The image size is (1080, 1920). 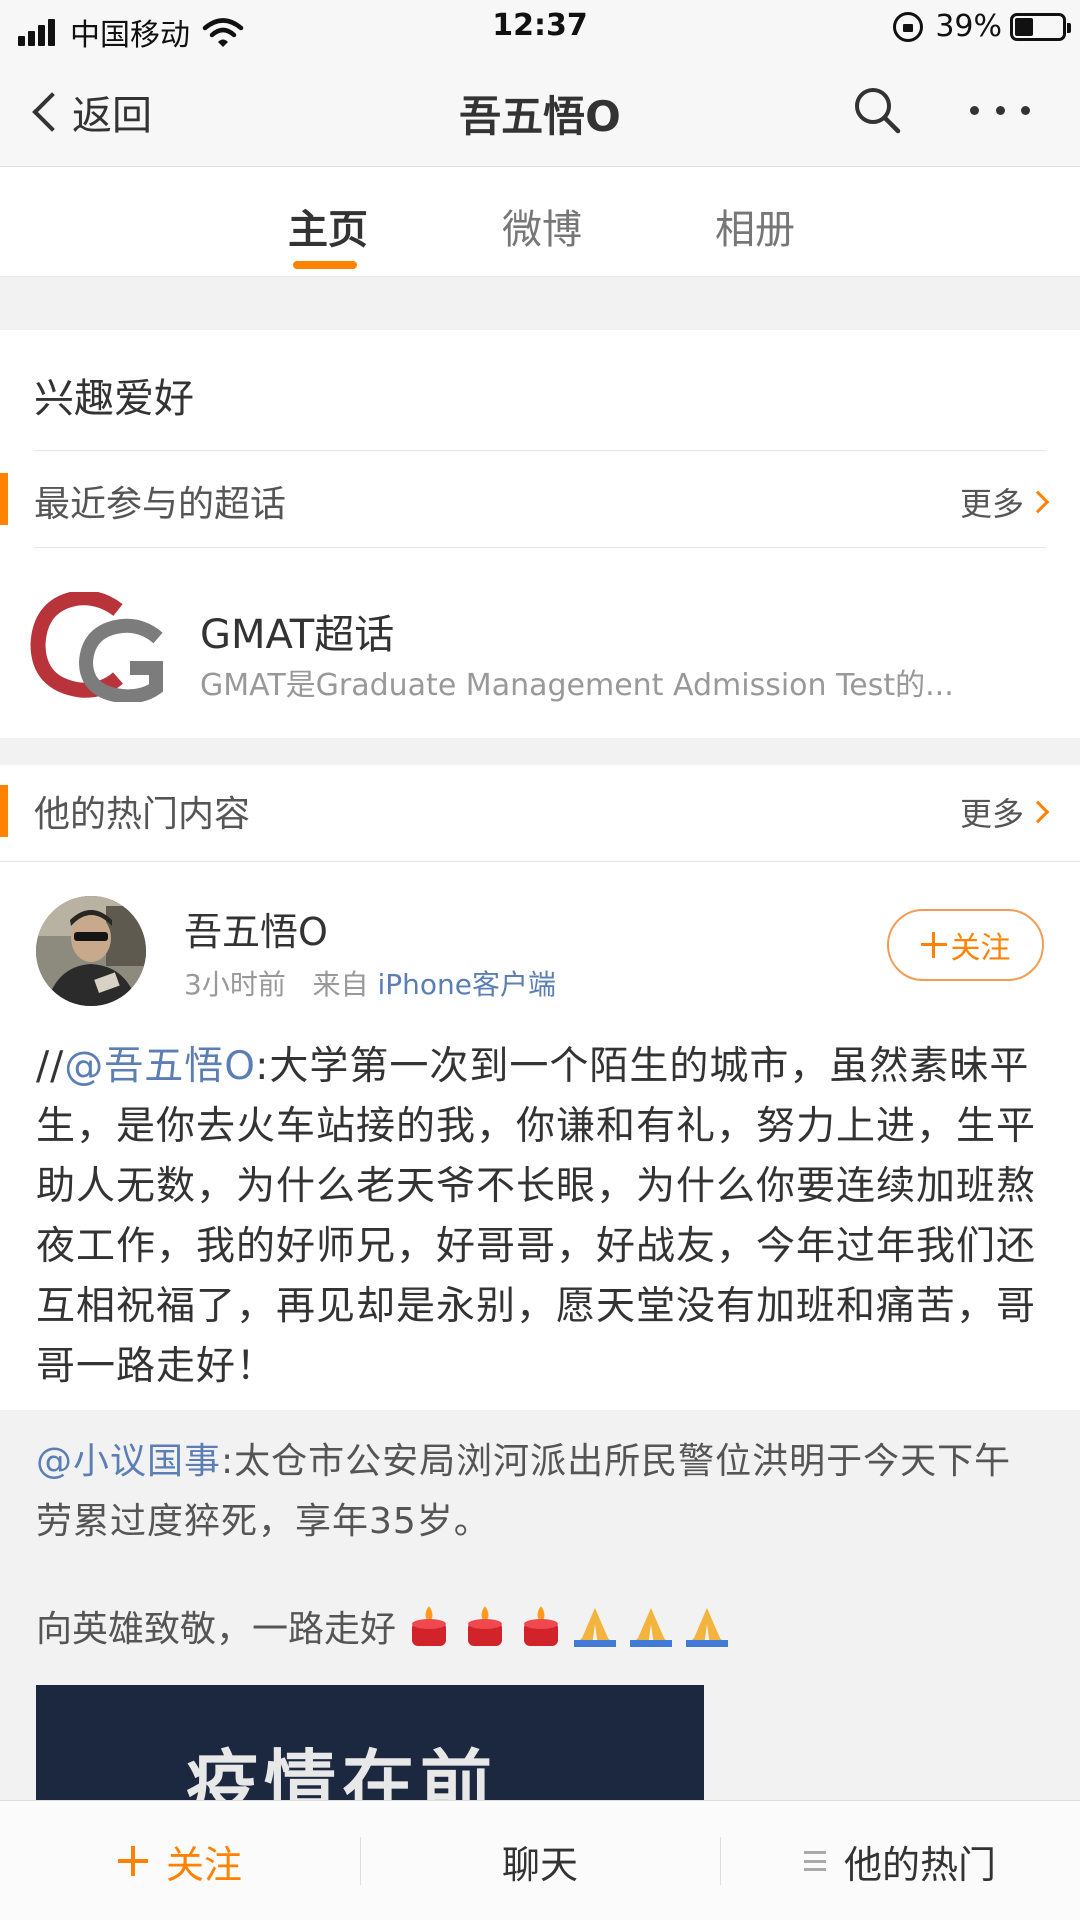 I want to click on active-tab-indicator, so click(x=325, y=265).